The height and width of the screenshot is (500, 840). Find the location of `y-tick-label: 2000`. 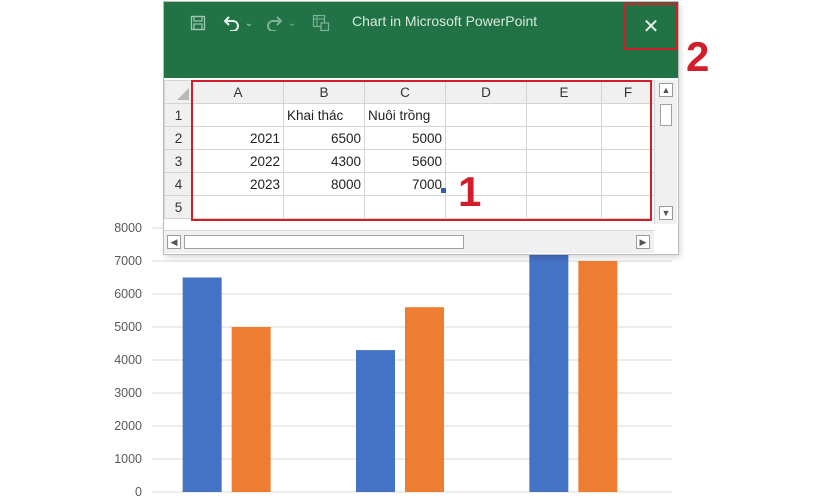

y-tick-label: 2000 is located at coordinates (128, 426).